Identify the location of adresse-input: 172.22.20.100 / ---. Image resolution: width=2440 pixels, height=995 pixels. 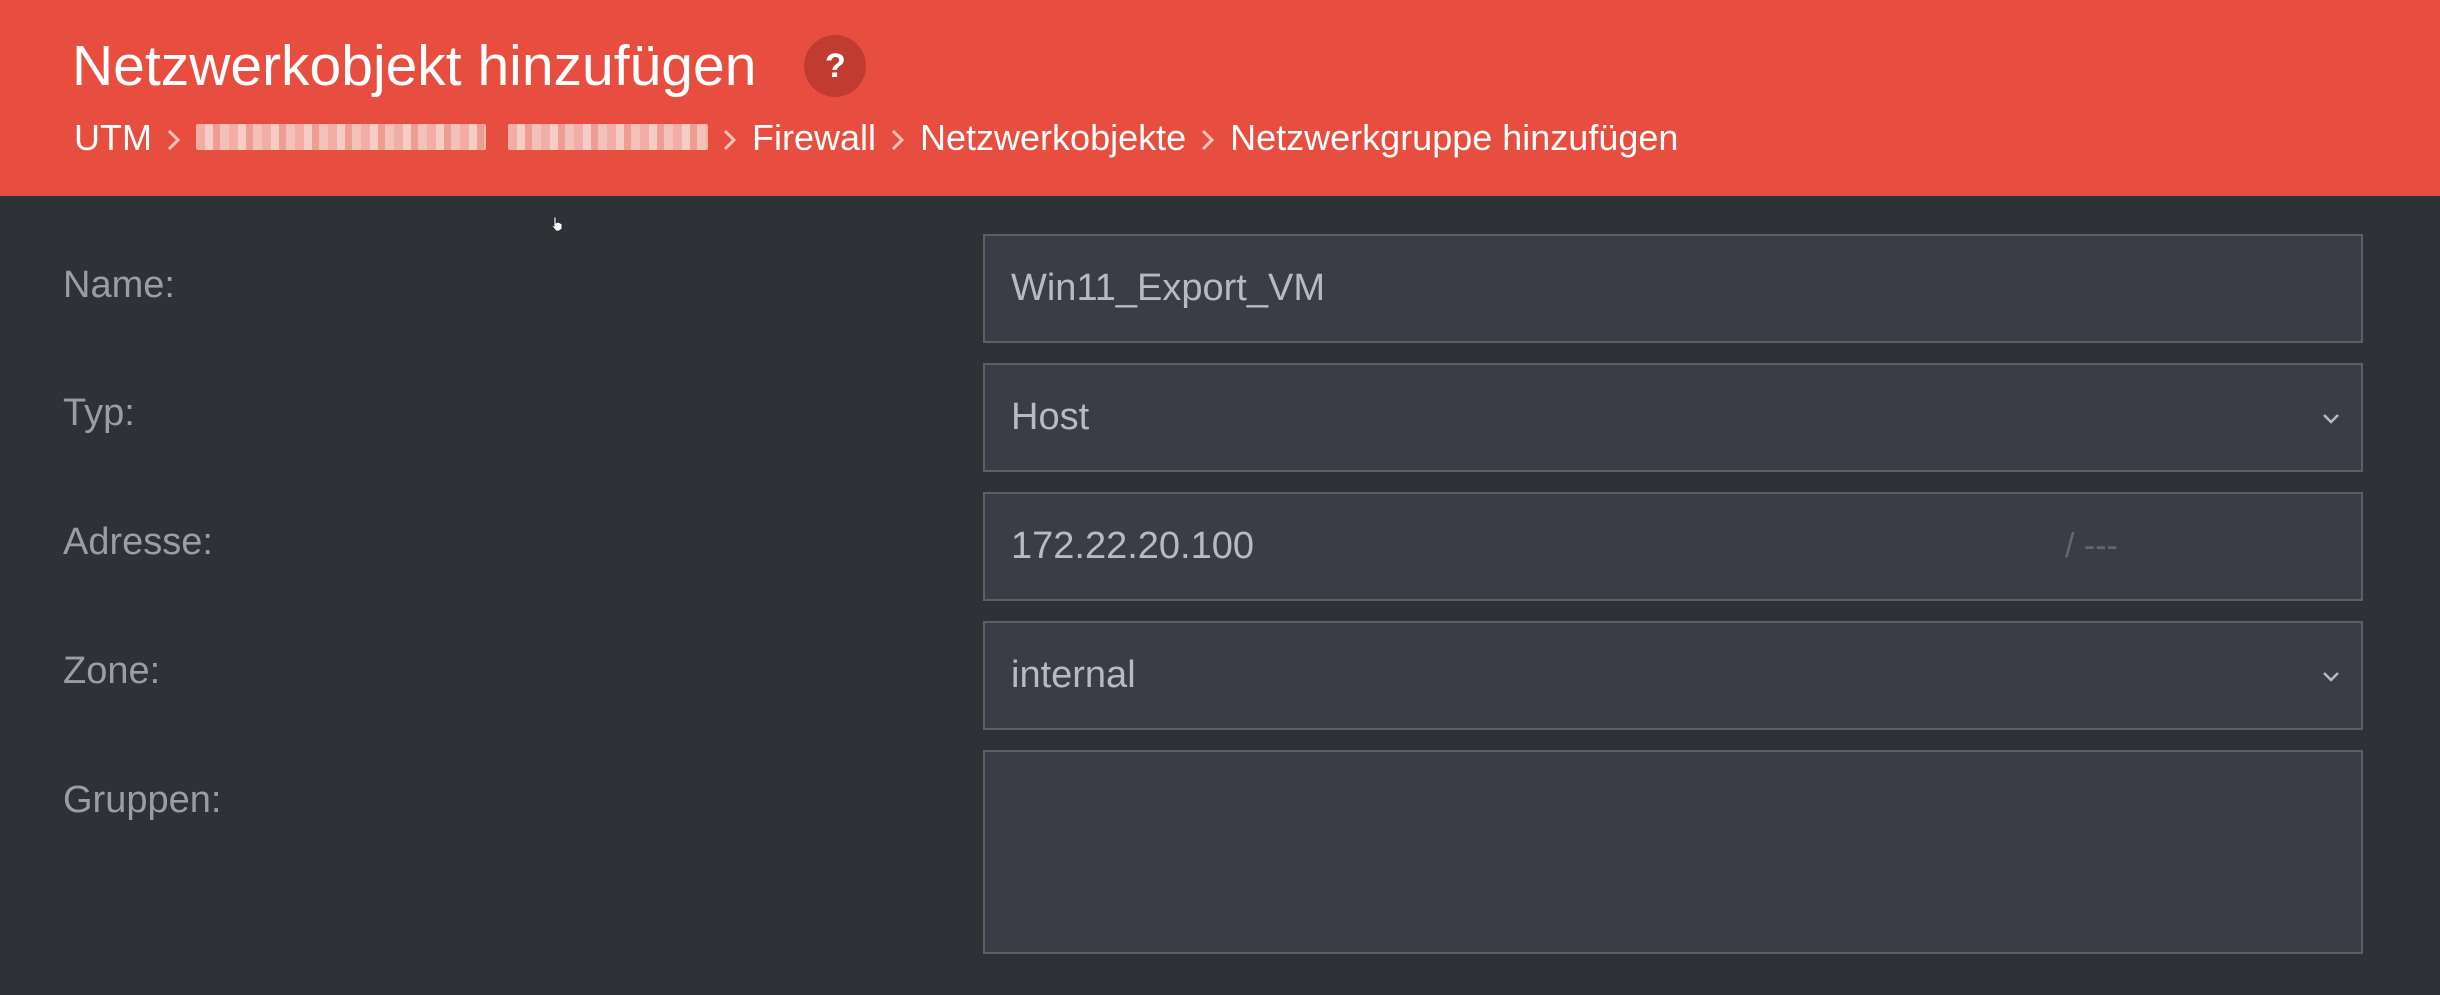
(1673, 546).